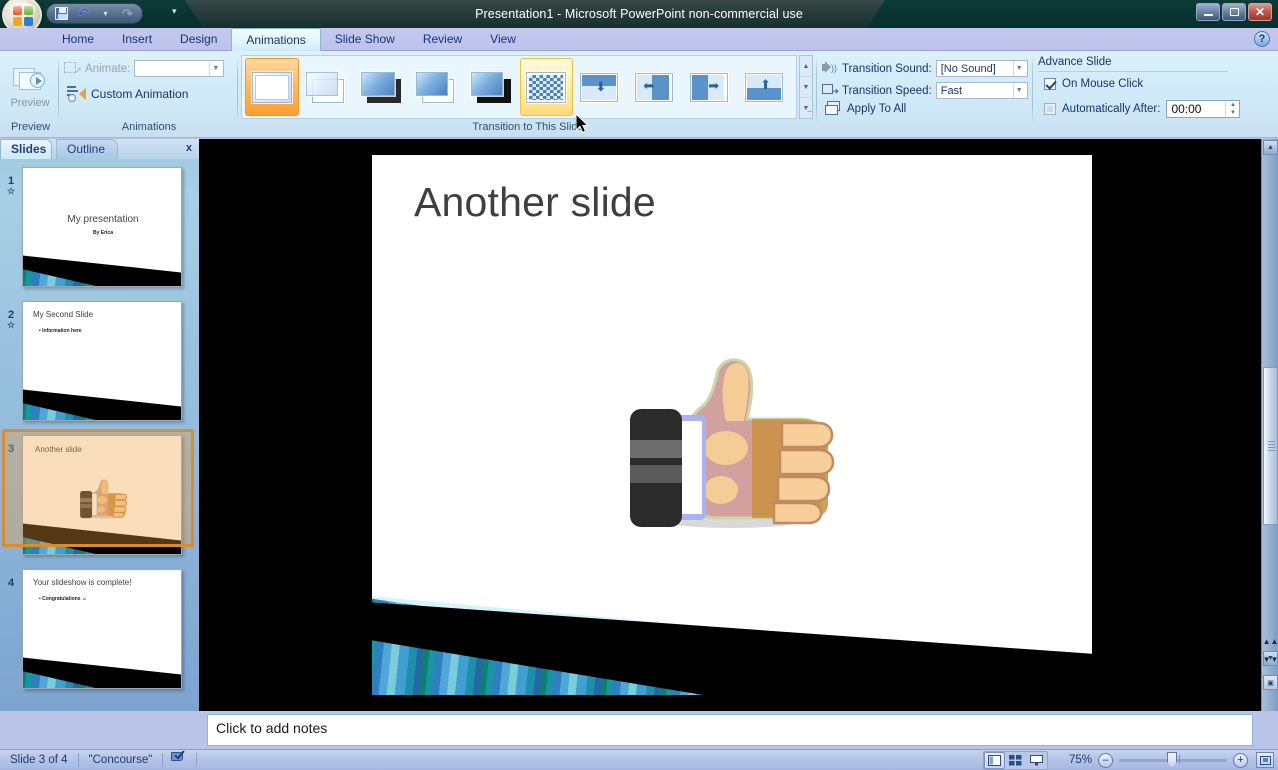 The width and height of the screenshot is (1278, 770). Describe the element at coordinates (174, 11) in the screenshot. I see `customize-qat-button: ▾` at that location.